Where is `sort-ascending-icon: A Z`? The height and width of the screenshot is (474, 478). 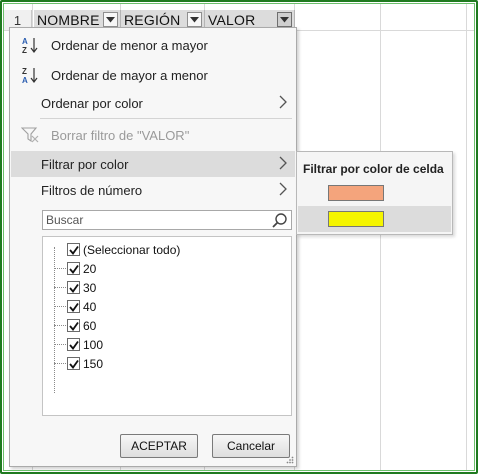
sort-ascending-icon: A Z is located at coordinates (30, 45).